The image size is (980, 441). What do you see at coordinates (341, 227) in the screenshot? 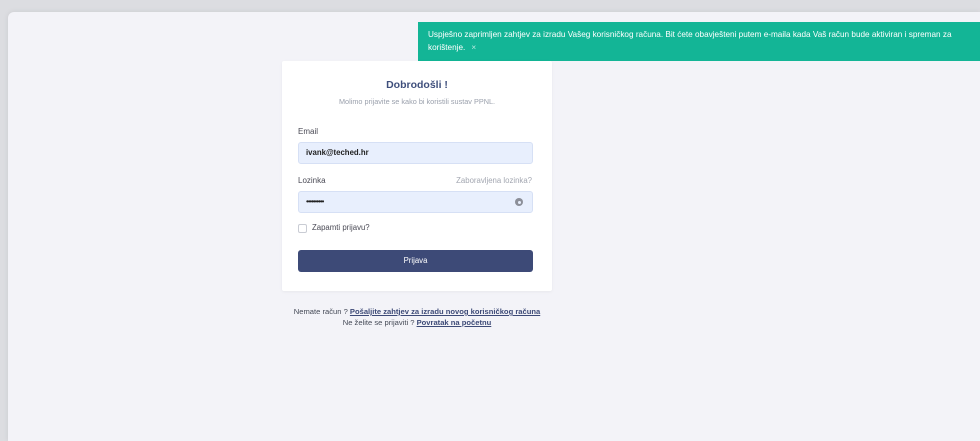
I see `remember-label: Zapamti prijavu?` at bounding box center [341, 227].